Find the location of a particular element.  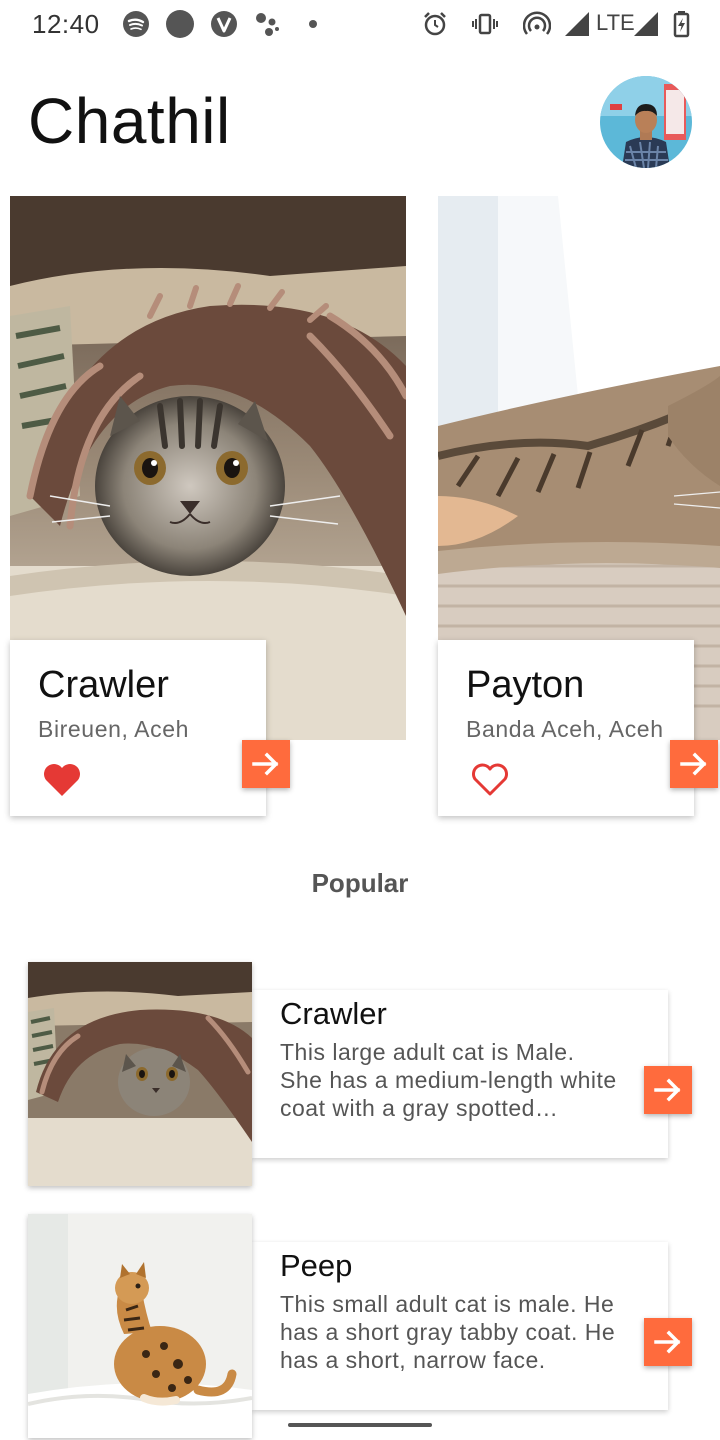

section-title-popular: Popular is located at coordinates (360, 883).